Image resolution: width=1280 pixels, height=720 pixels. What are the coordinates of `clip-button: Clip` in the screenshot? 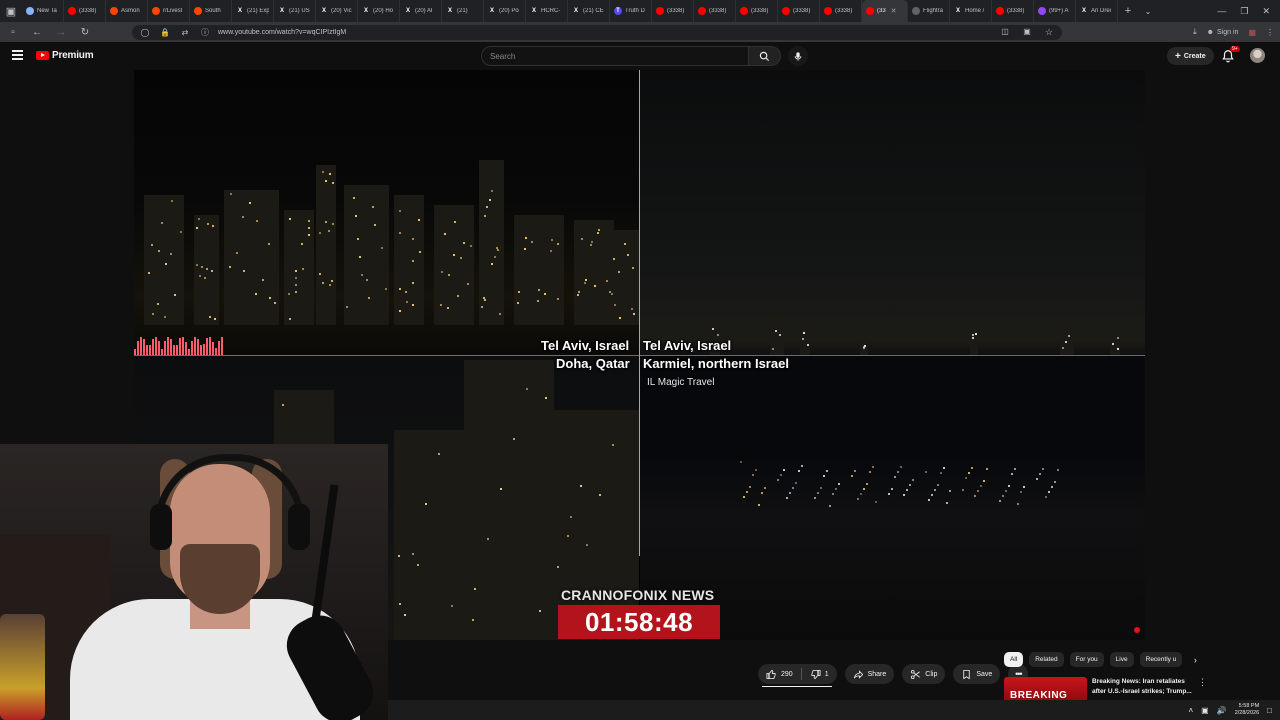 It's located at (924, 674).